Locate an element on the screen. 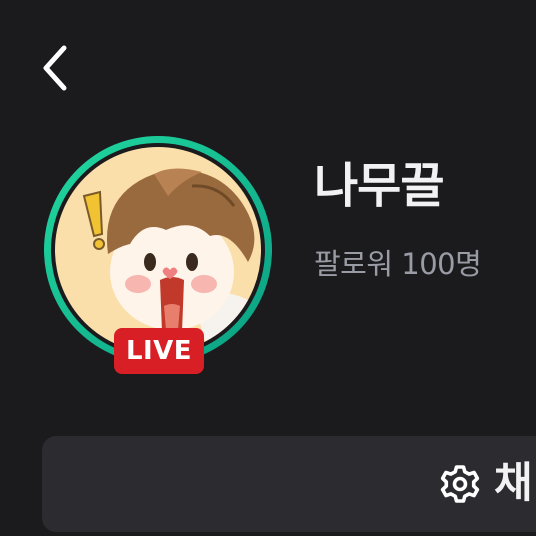 The width and height of the screenshot is (536, 536). channel-settings-label: 채 is located at coordinates (513, 482).